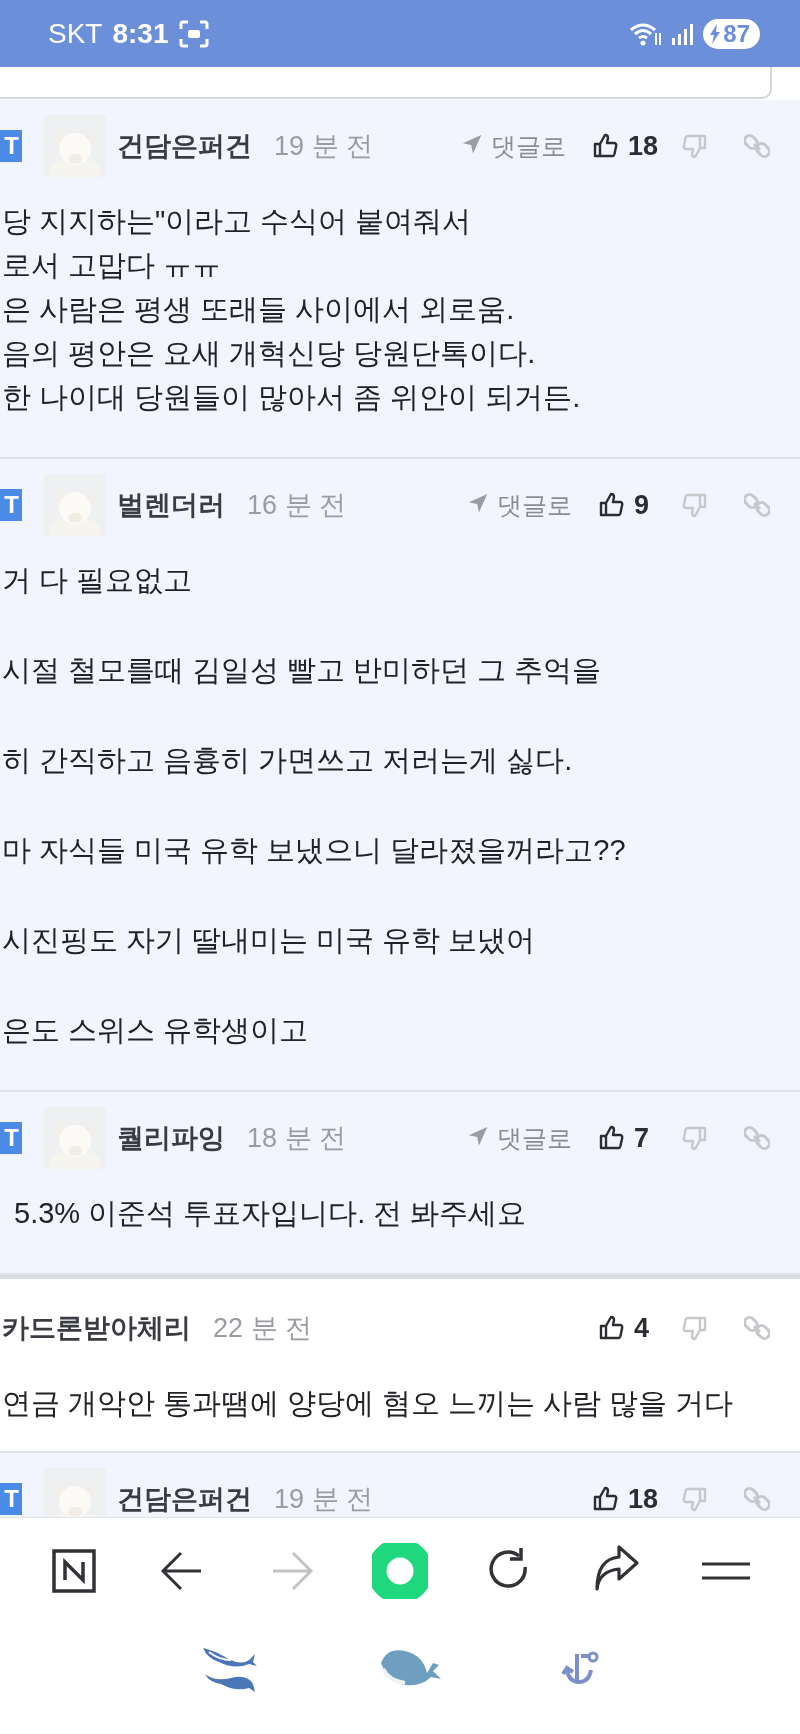  I want to click on signal-icon, so click(683, 33).